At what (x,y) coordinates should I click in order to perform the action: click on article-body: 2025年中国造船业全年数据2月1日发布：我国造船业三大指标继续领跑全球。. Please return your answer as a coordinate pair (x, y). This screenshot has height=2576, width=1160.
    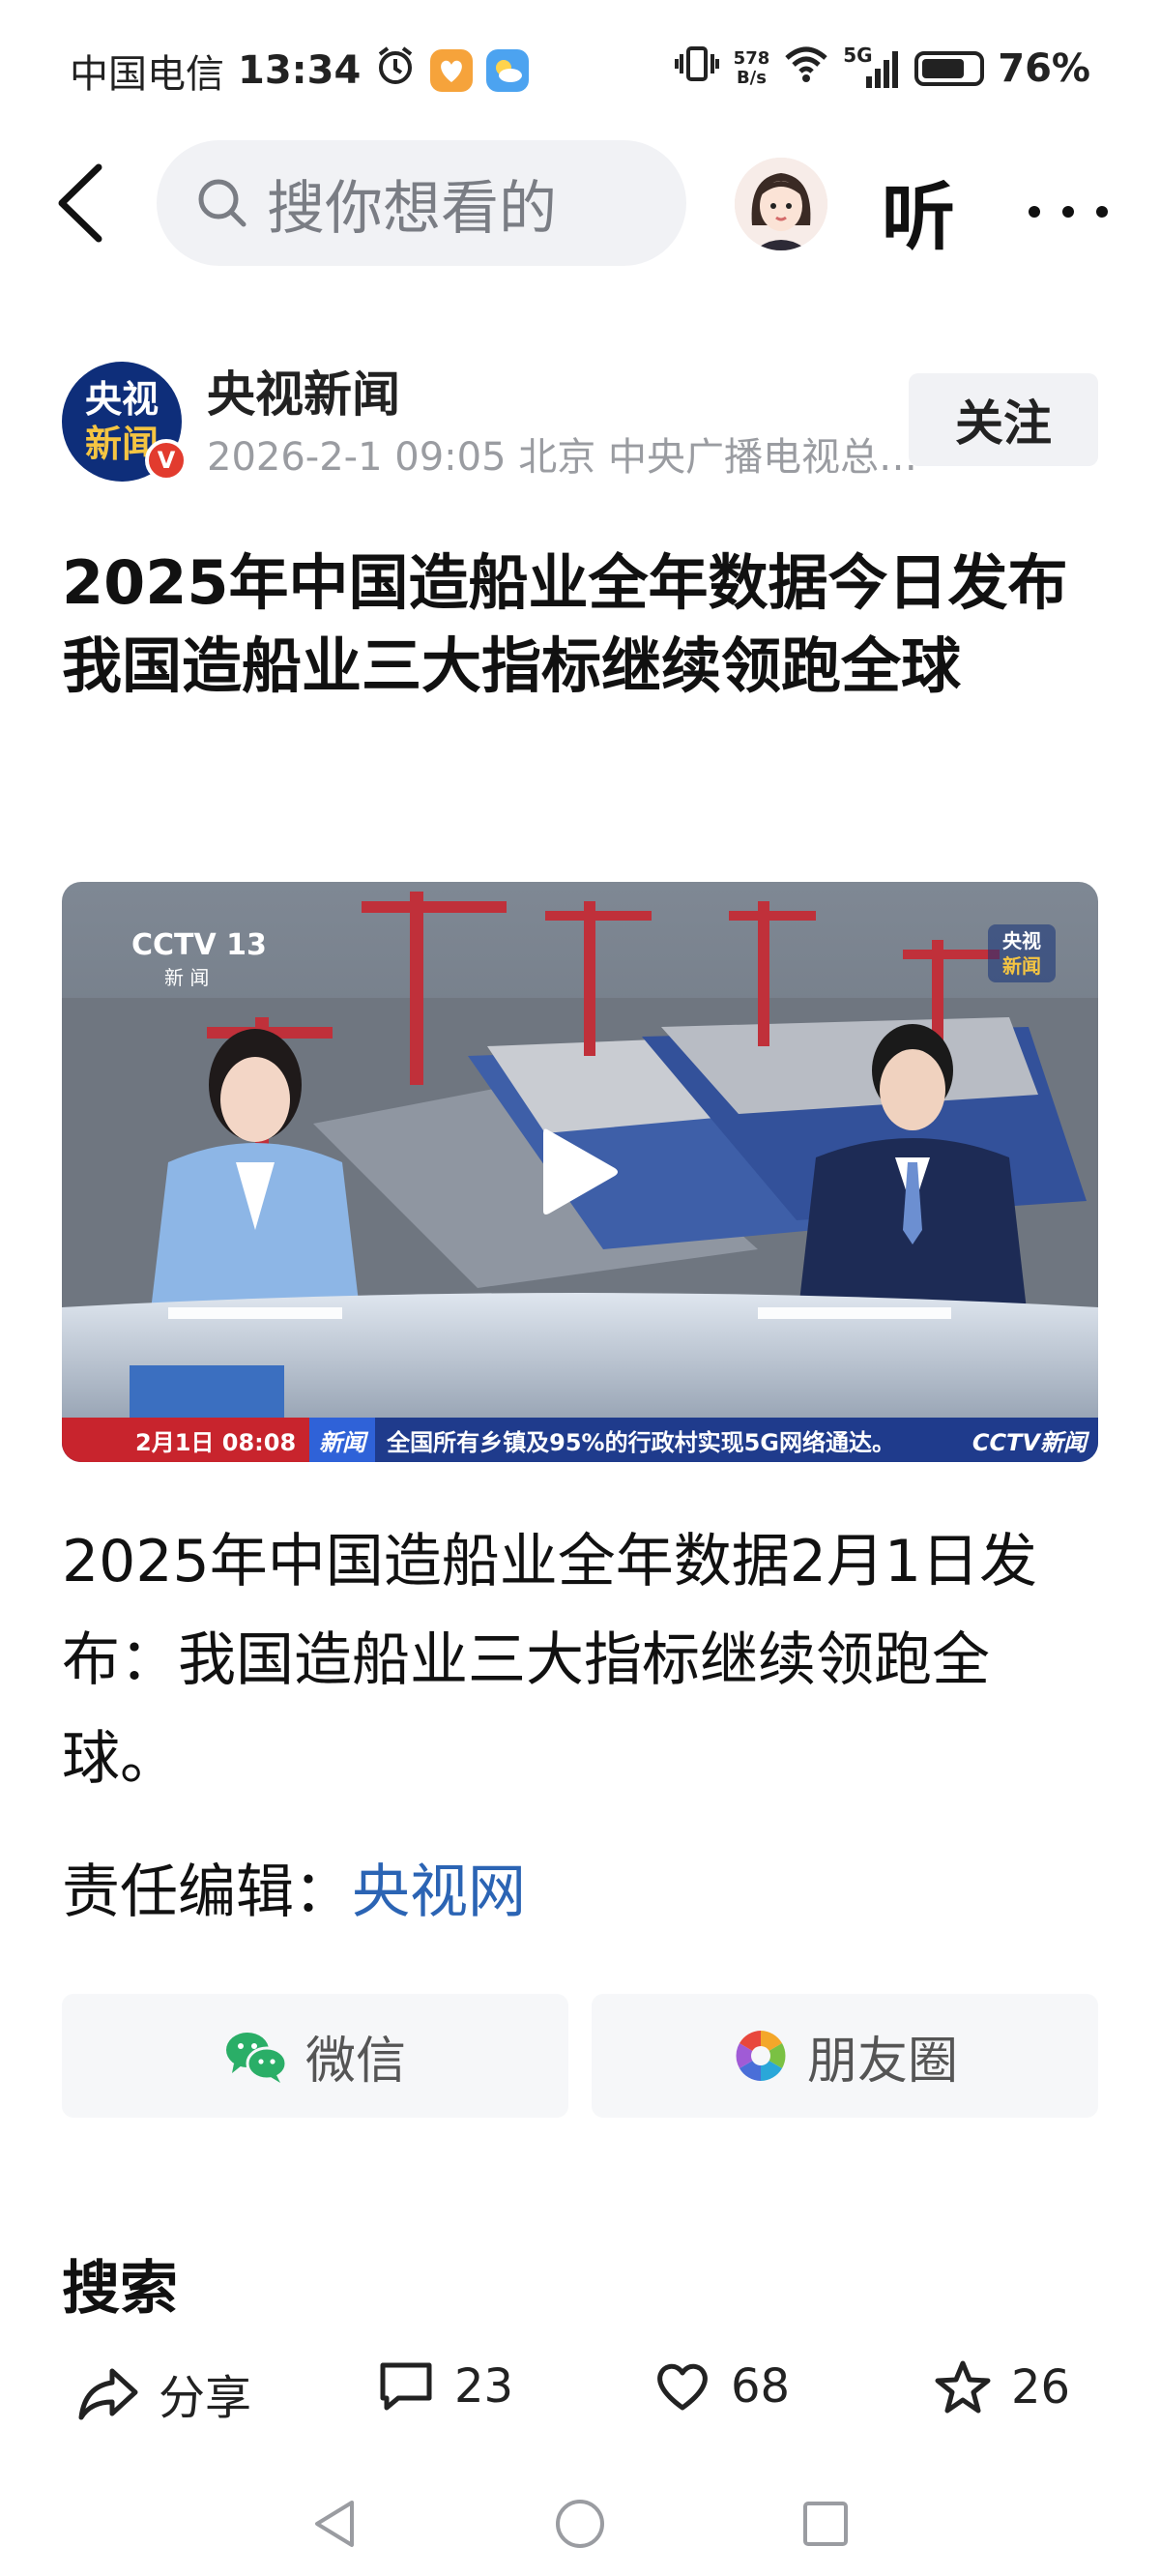
    Looking at the image, I should click on (550, 1660).